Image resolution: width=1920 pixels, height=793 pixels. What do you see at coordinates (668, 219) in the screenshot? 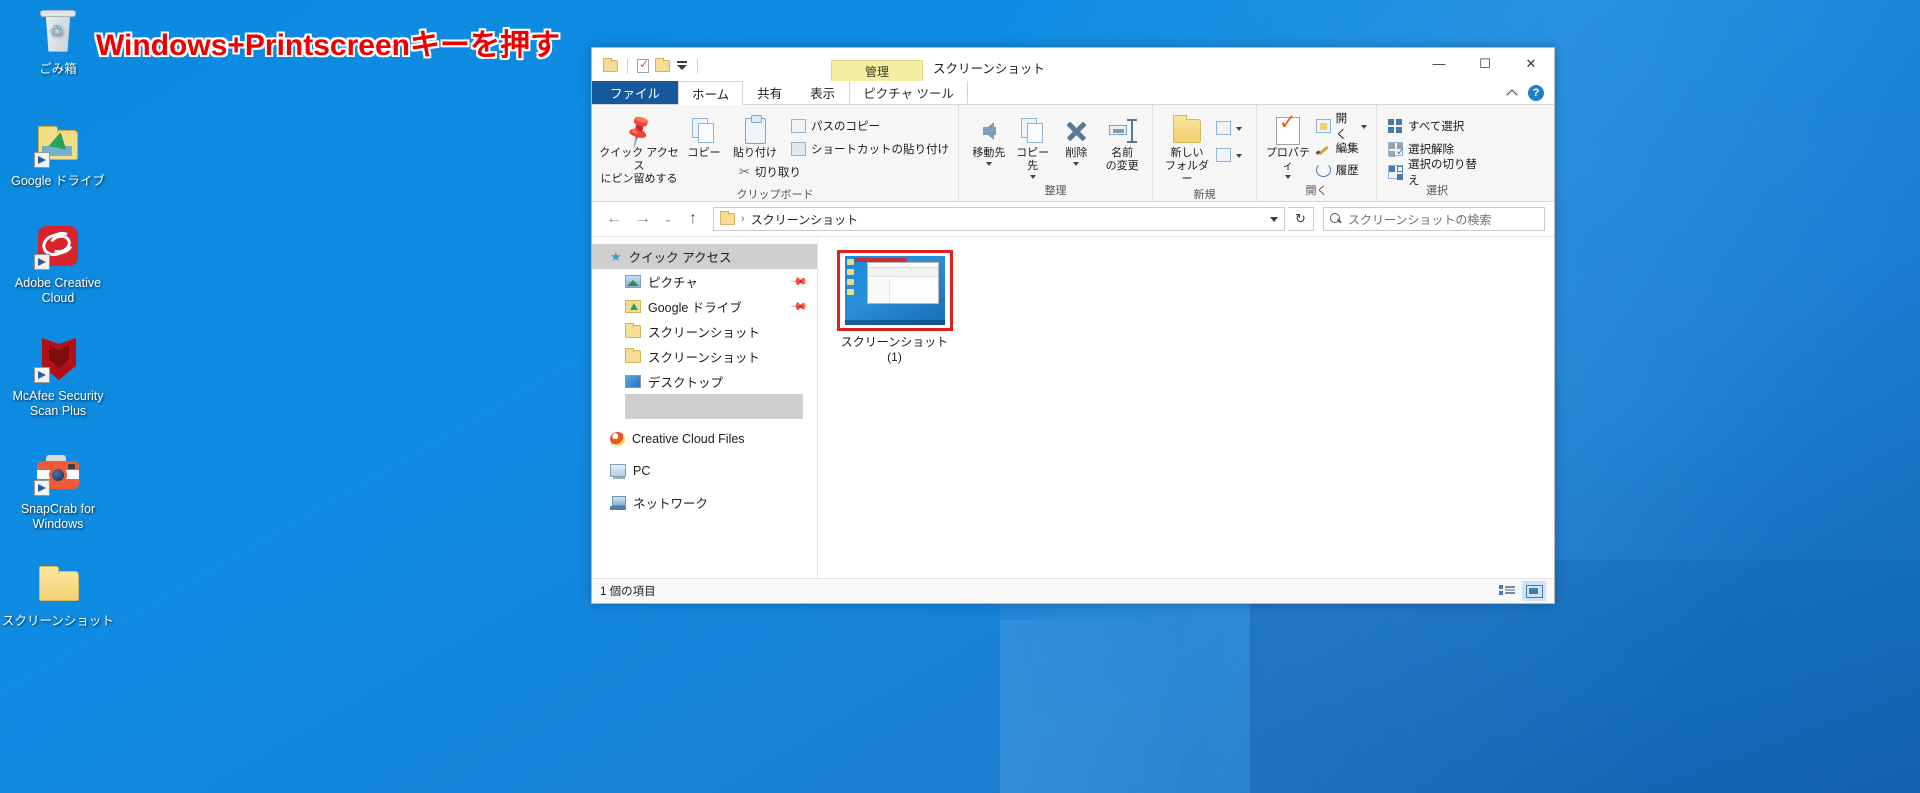
I see `recent-locations-button: ⌄` at bounding box center [668, 219].